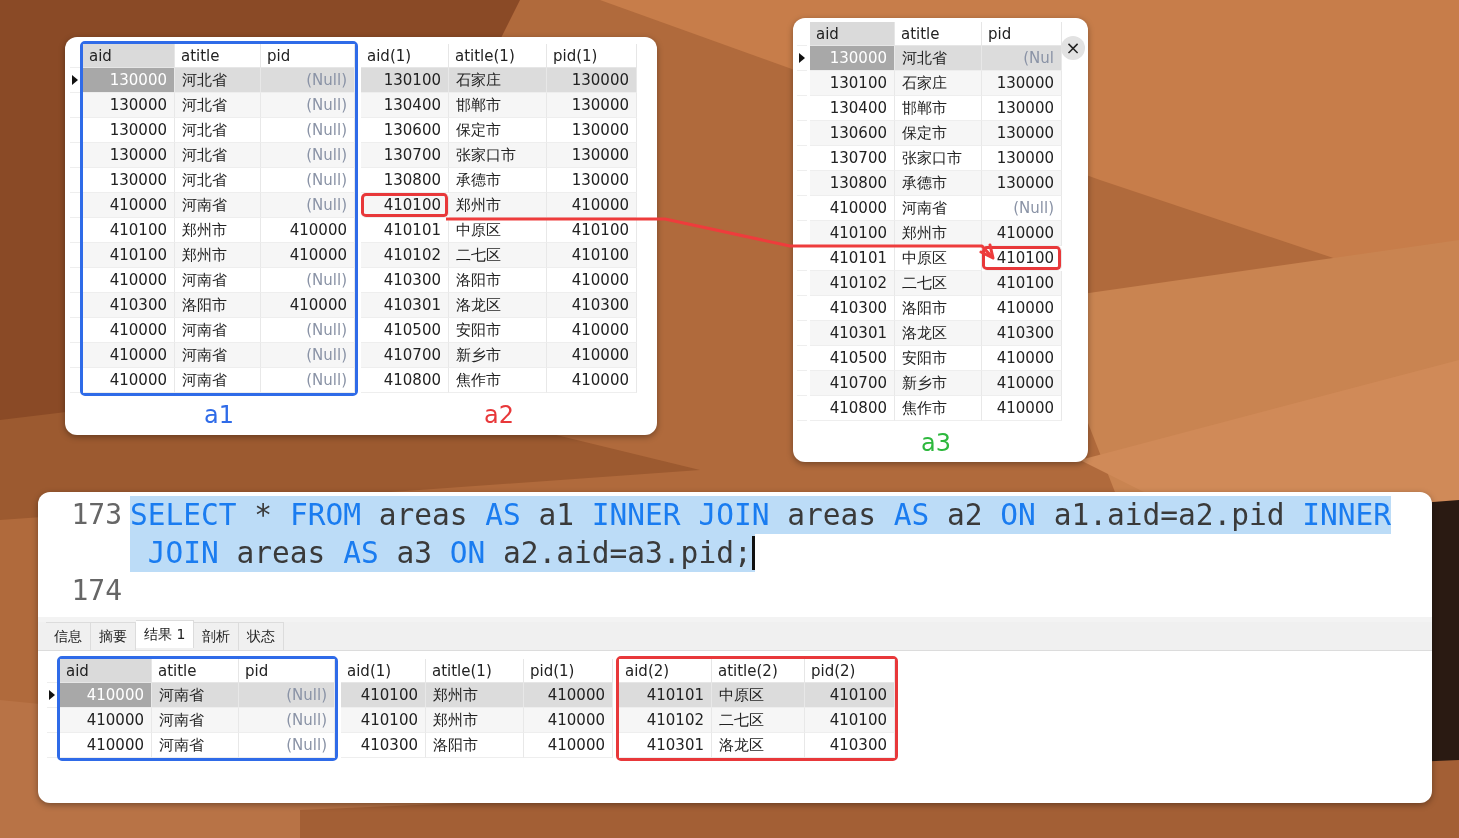 The image size is (1459, 838). What do you see at coordinates (113, 636) in the screenshot?
I see `tab: 摘要` at bounding box center [113, 636].